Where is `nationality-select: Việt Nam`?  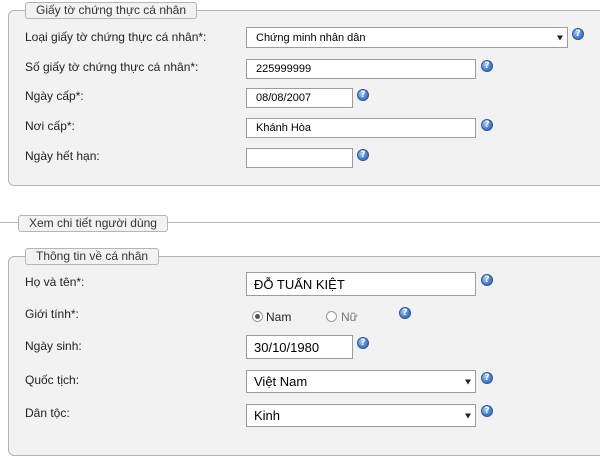
nationality-select: Việt Nam is located at coordinates (361, 381).